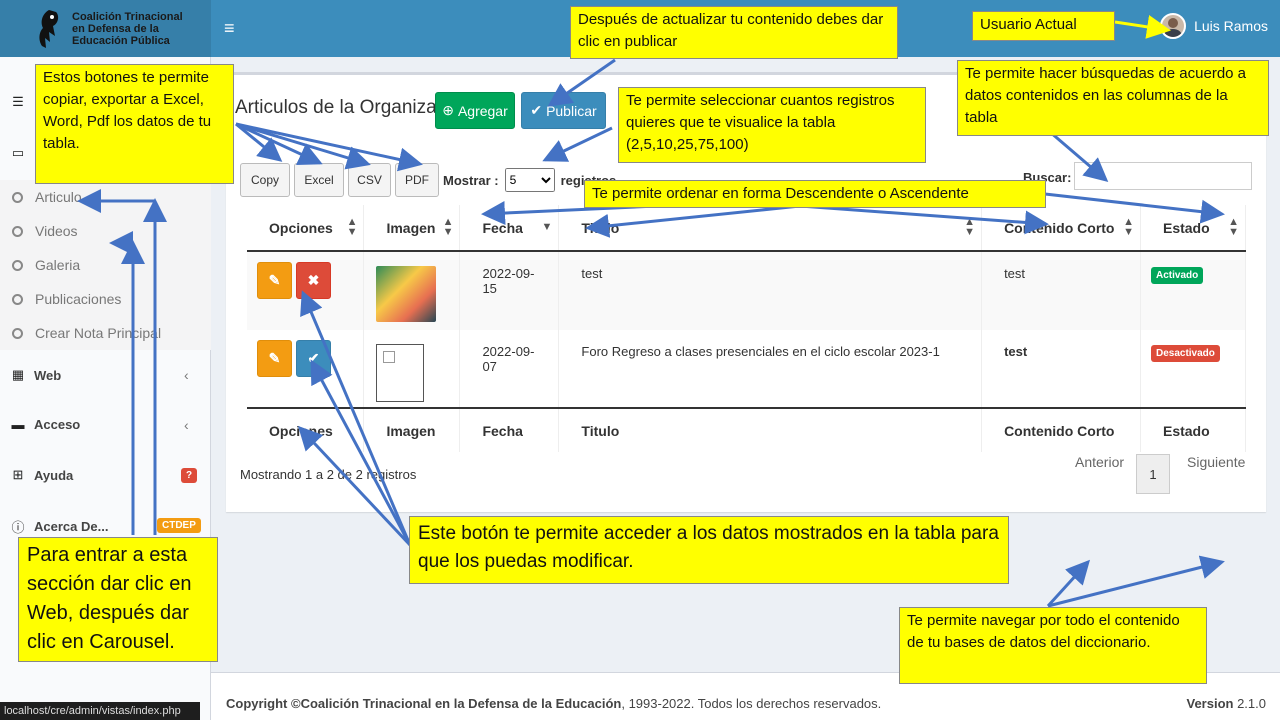 The width and height of the screenshot is (1280, 720). I want to click on sidebar-item-label: Ayuda, so click(54, 475).